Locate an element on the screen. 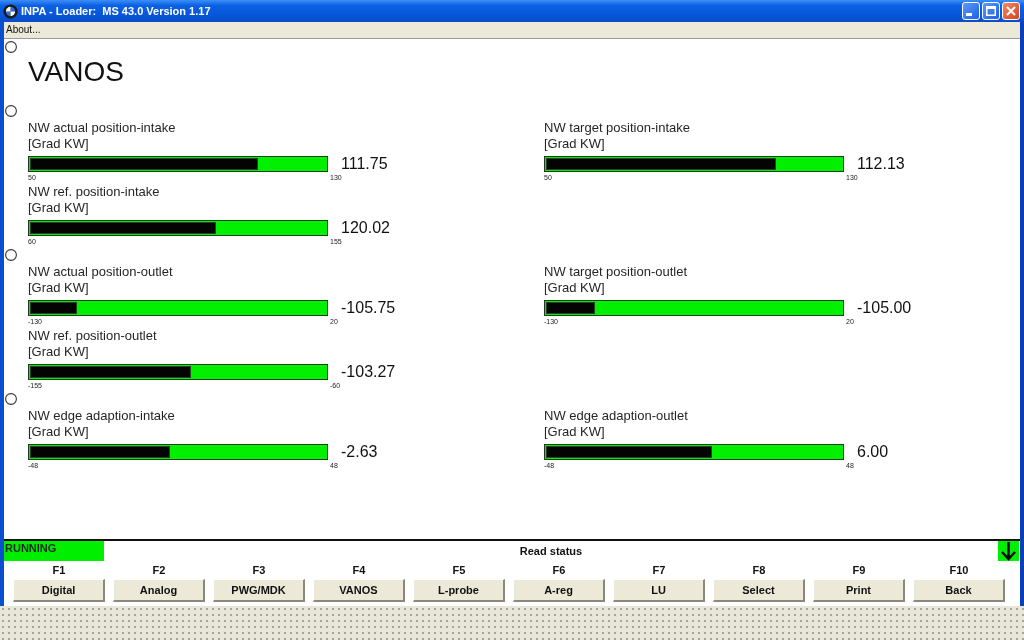  function-button: VANOS is located at coordinates (359, 590).